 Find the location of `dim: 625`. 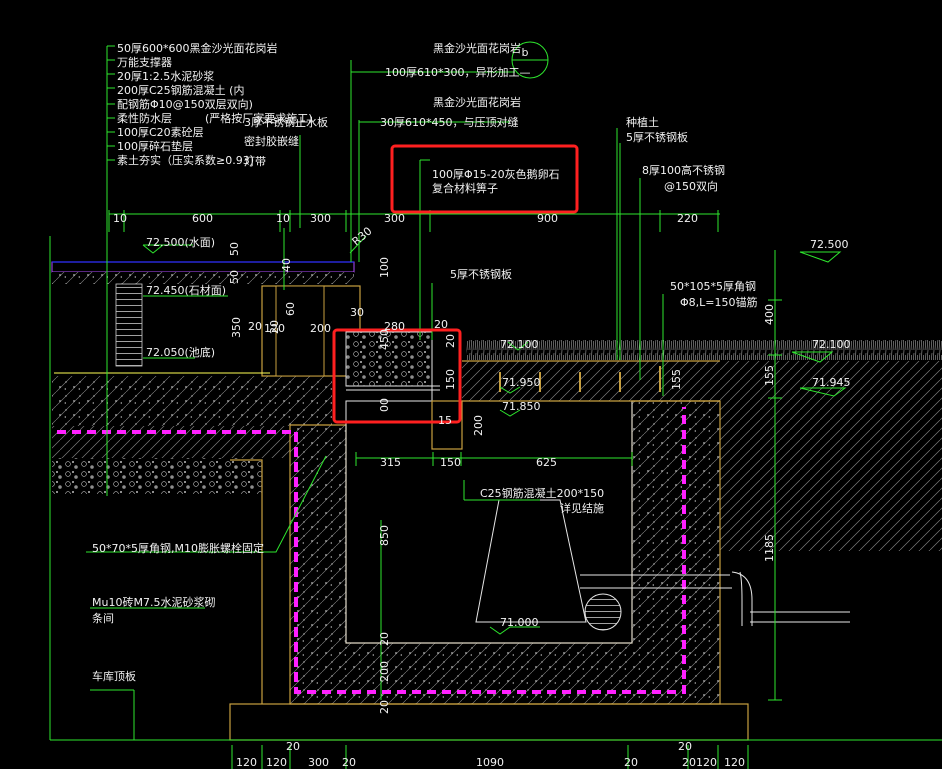

dim: 625 is located at coordinates (546, 462).